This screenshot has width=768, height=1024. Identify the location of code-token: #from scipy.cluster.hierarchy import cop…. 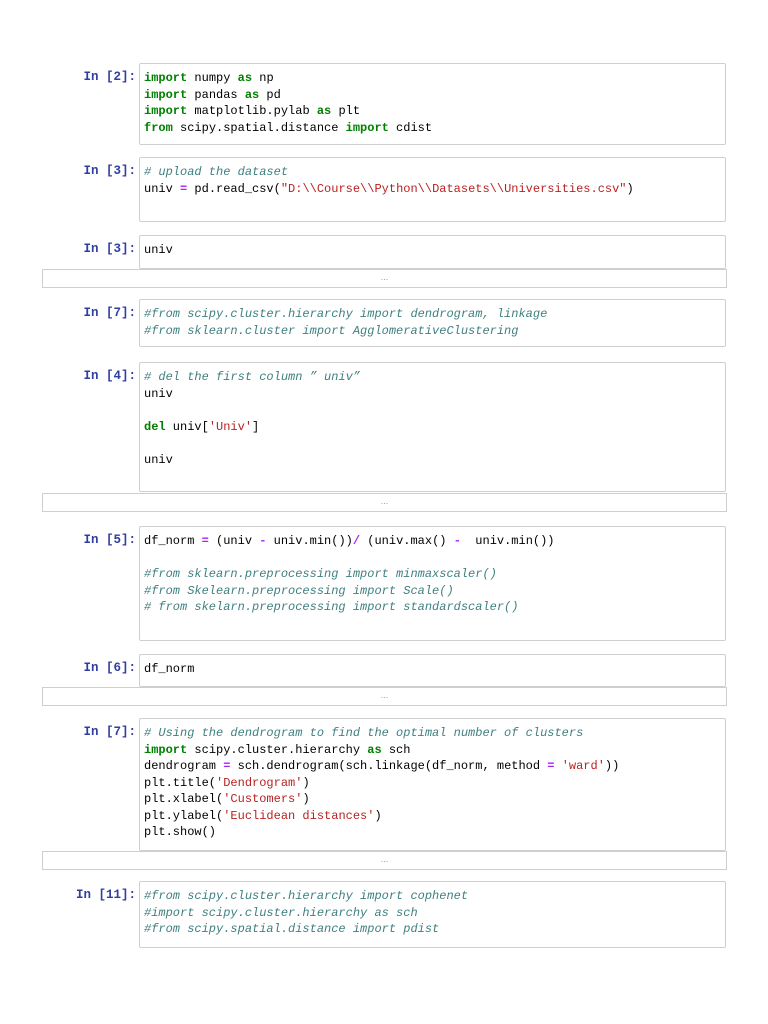
(306, 896).